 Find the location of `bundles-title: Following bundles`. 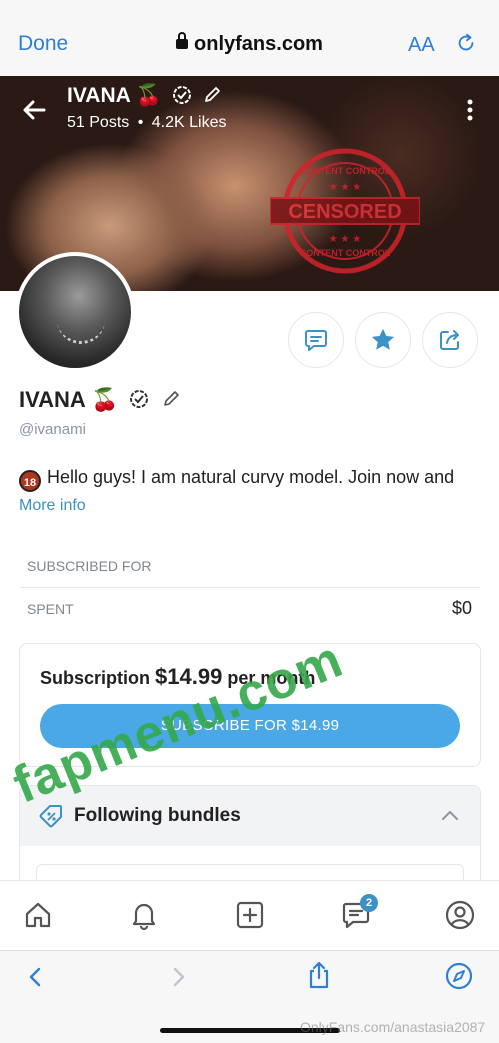

bundles-title: Following bundles is located at coordinates (157, 815).